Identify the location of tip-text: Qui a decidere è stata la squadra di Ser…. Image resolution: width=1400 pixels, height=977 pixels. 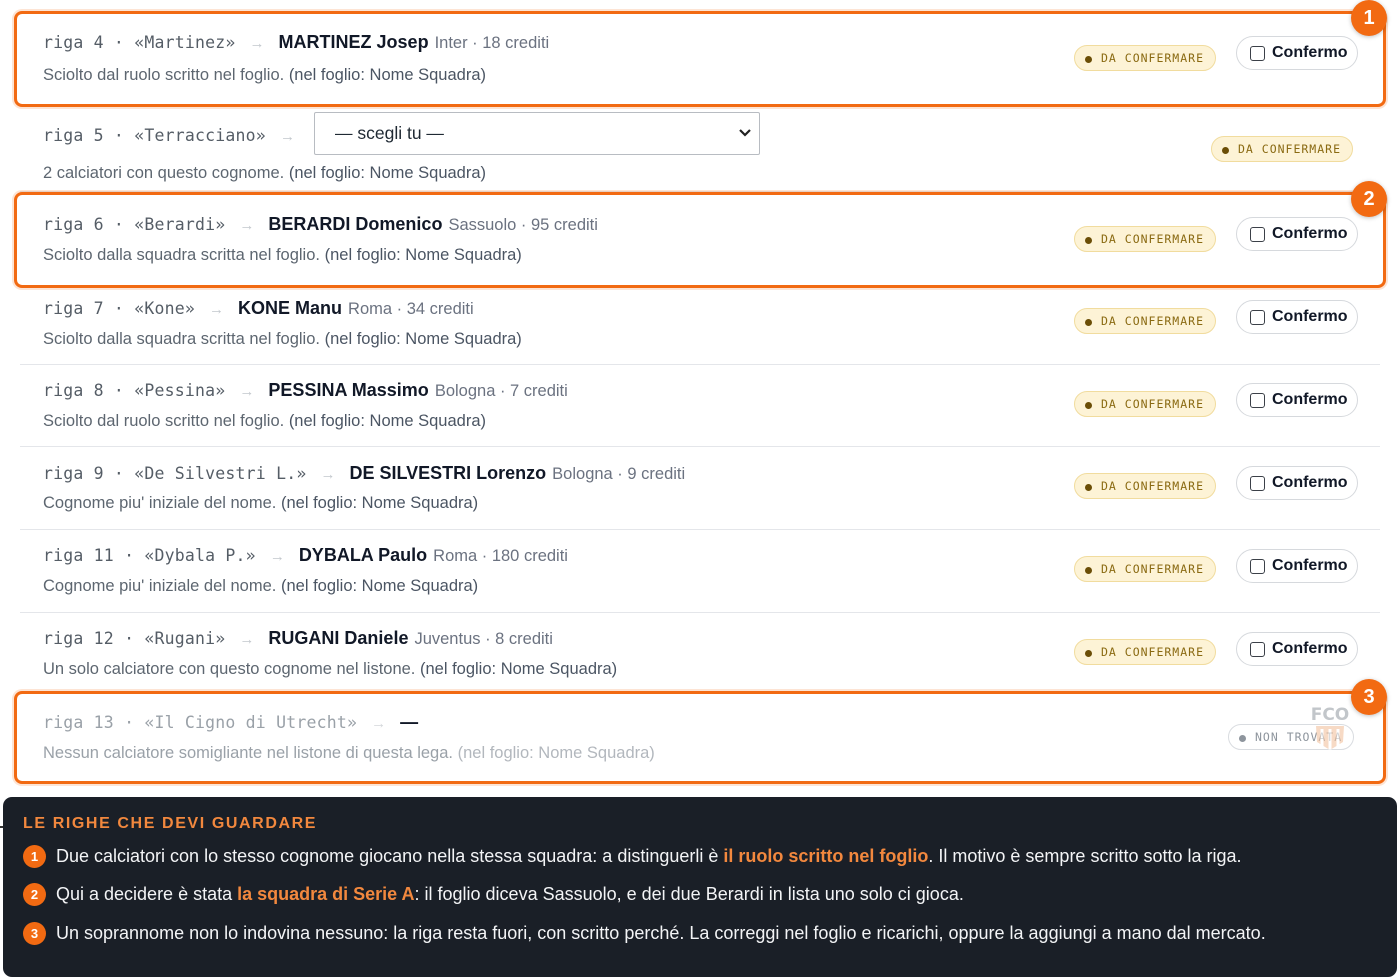
(510, 894).